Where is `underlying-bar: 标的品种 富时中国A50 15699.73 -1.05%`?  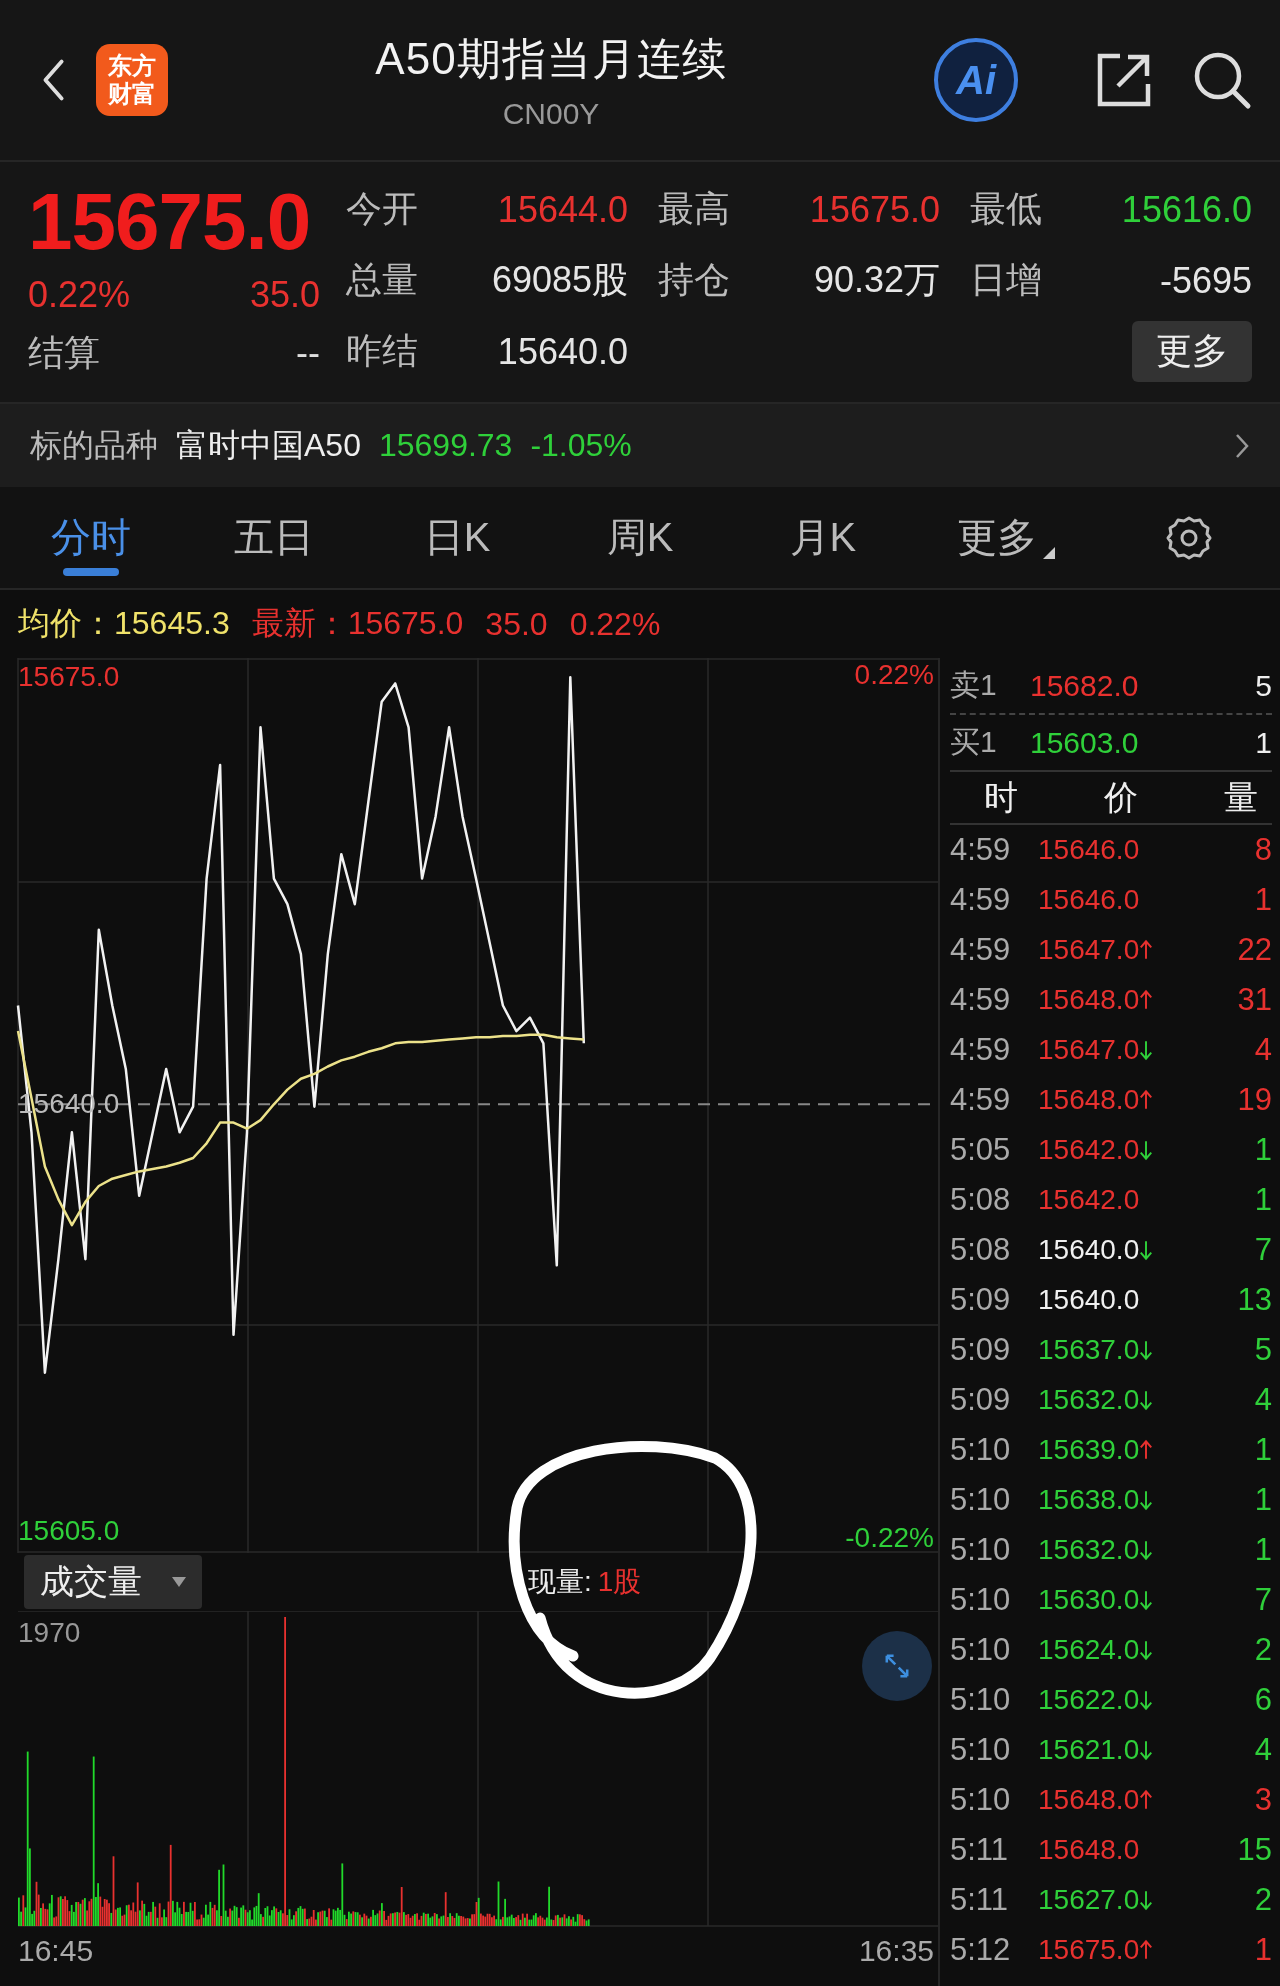
underlying-bar: 标的品种 富时中国A50 15699.73 -1.05% is located at coordinates (640, 444).